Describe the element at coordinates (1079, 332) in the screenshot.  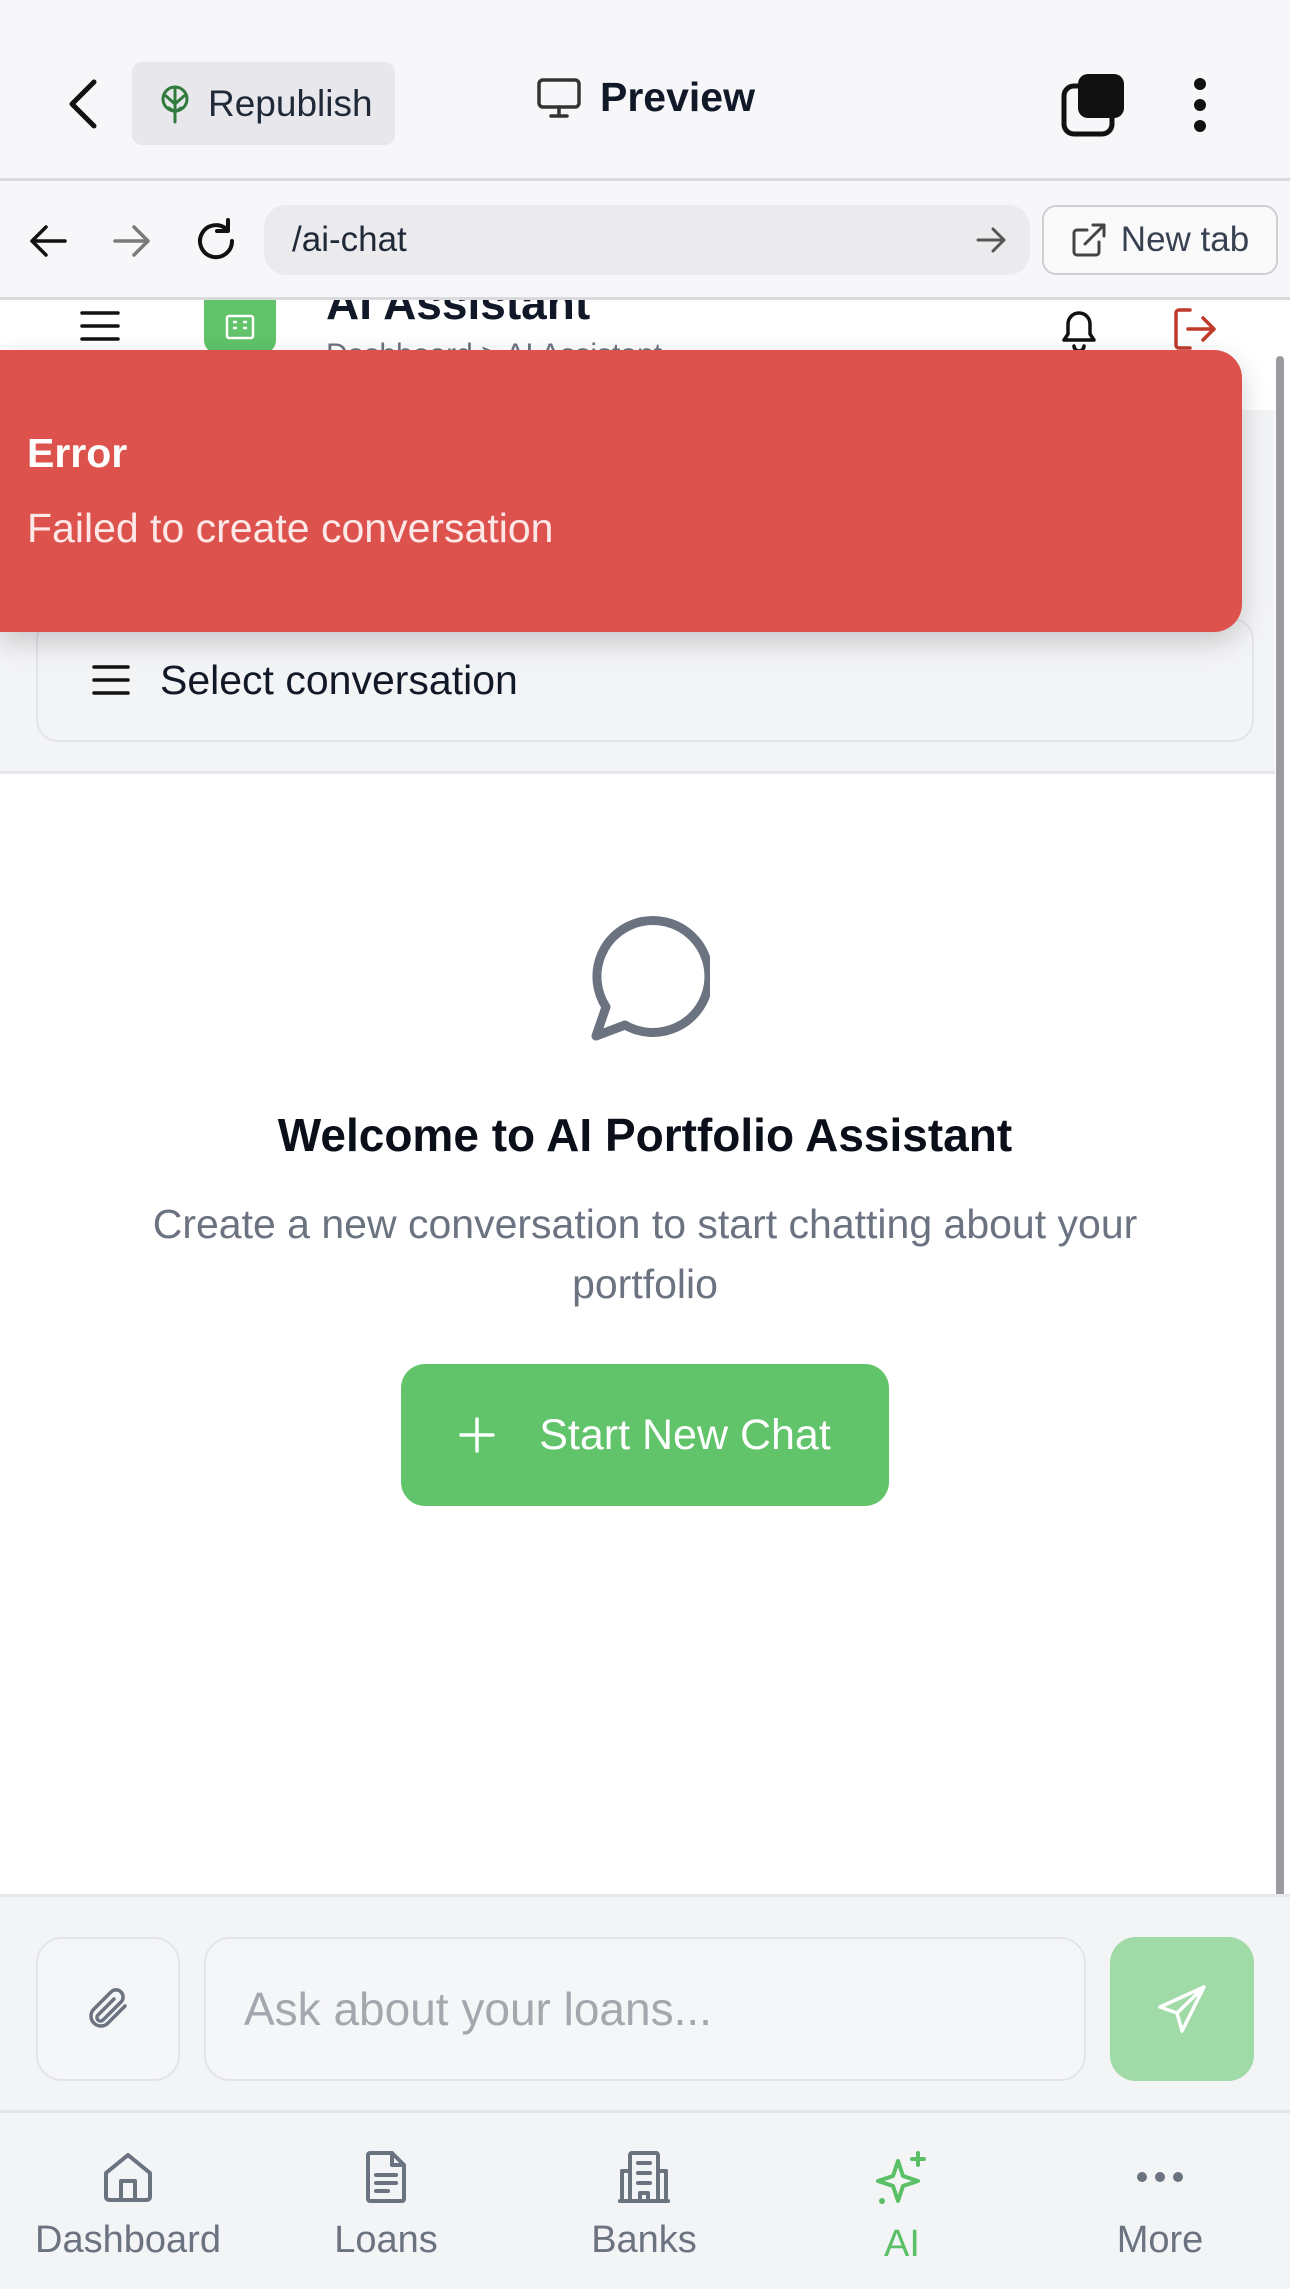
I see `bell-icon` at that location.